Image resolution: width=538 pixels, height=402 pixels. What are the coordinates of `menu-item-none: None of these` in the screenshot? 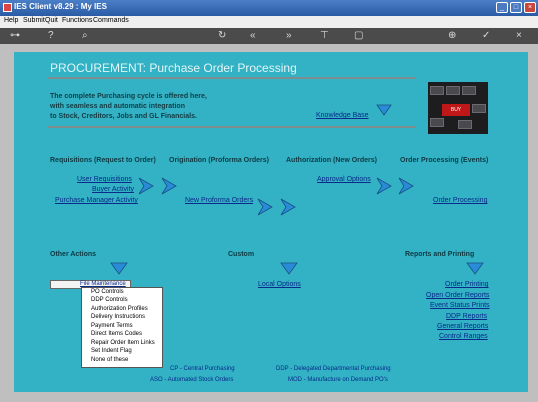 It's located at (109, 360).